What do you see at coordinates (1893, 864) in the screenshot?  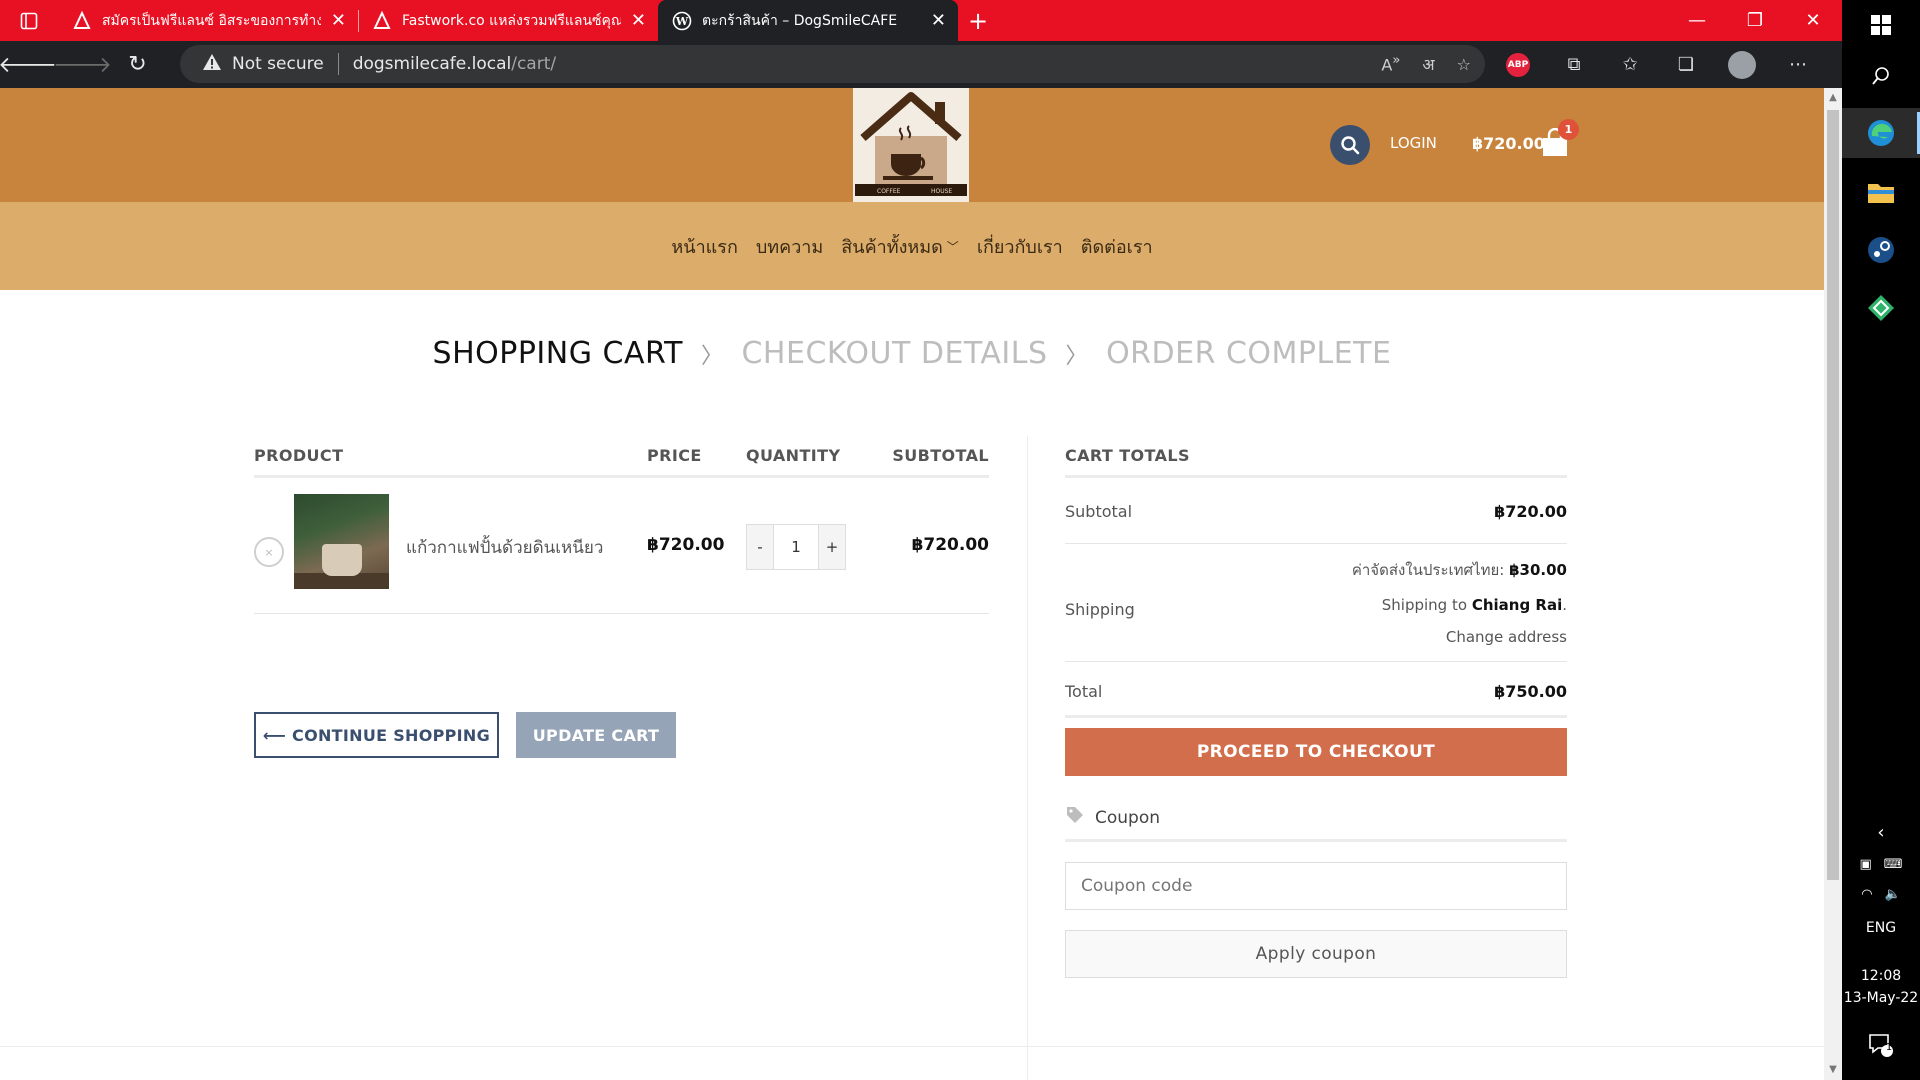 I see `input-indicator-icon: ⌨` at bounding box center [1893, 864].